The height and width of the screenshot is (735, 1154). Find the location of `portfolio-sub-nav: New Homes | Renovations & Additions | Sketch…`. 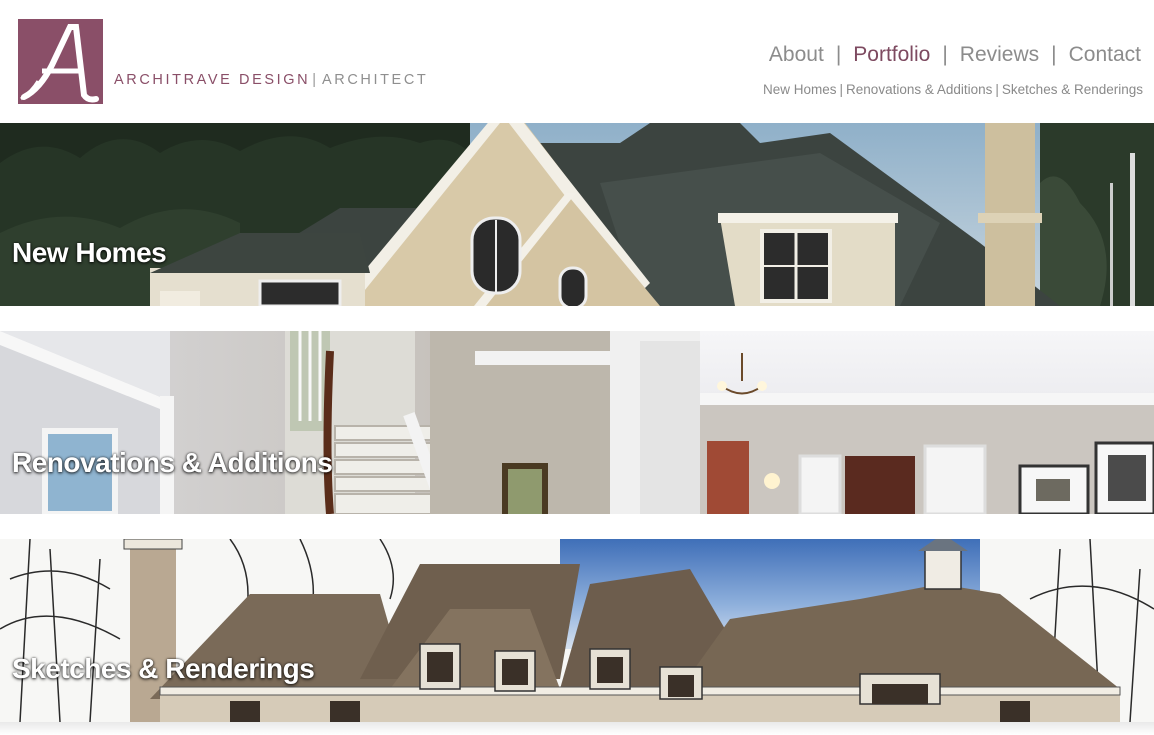

portfolio-sub-nav: New Homes | Renovations & Additions | Sketch… is located at coordinates (953, 89).